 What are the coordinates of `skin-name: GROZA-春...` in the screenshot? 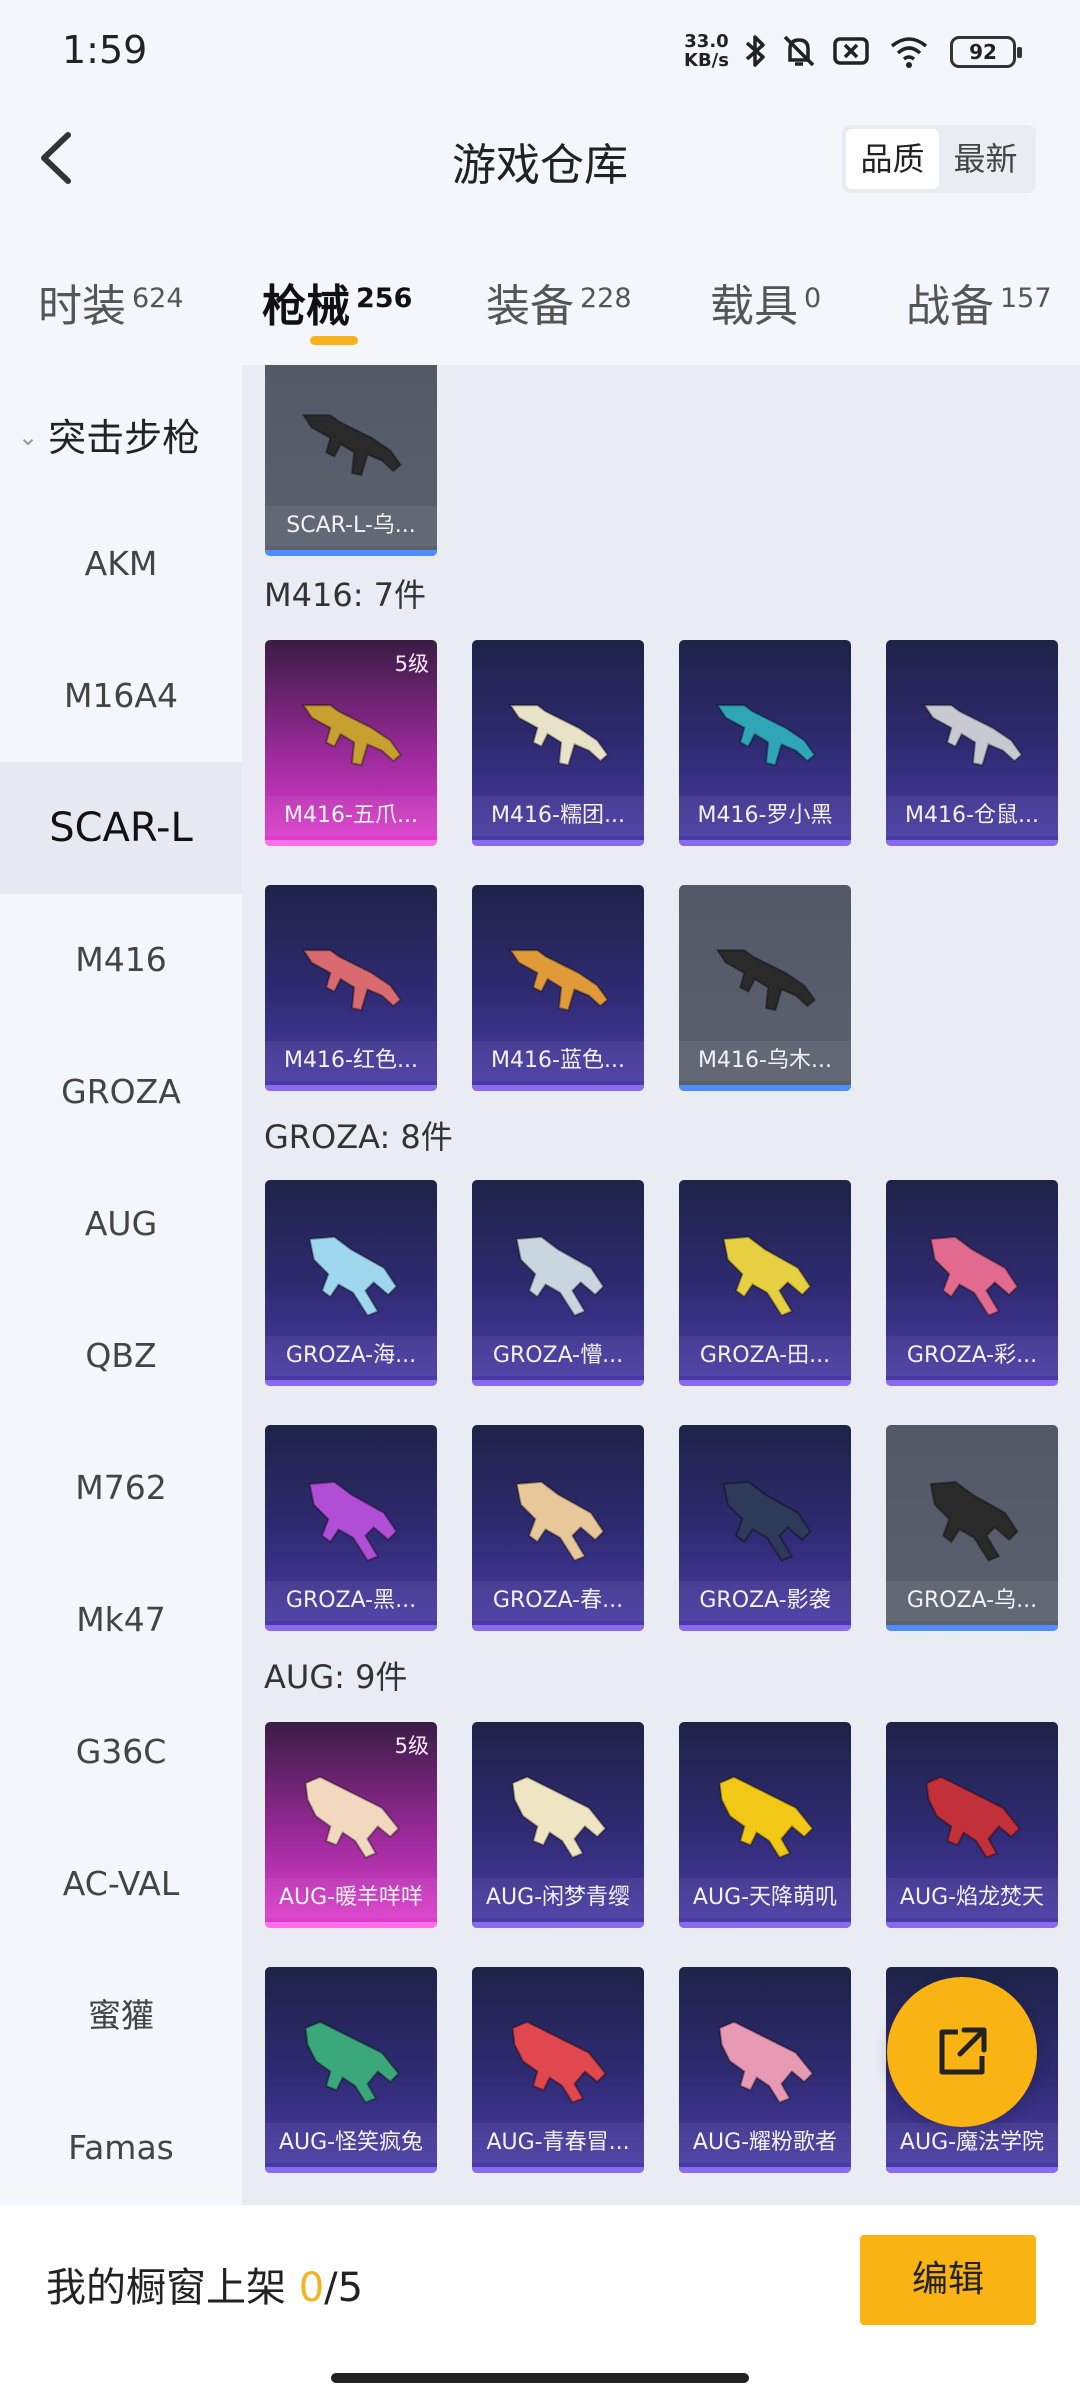 It's located at (558, 1601).